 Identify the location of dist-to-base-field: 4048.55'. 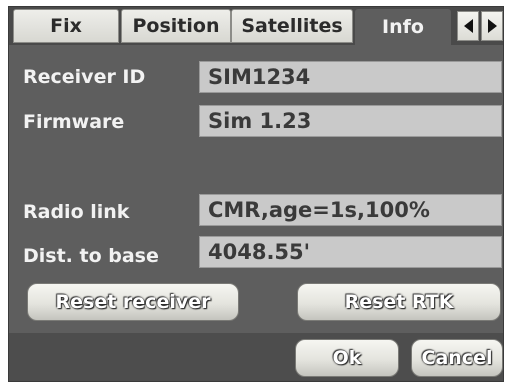
(350, 252).